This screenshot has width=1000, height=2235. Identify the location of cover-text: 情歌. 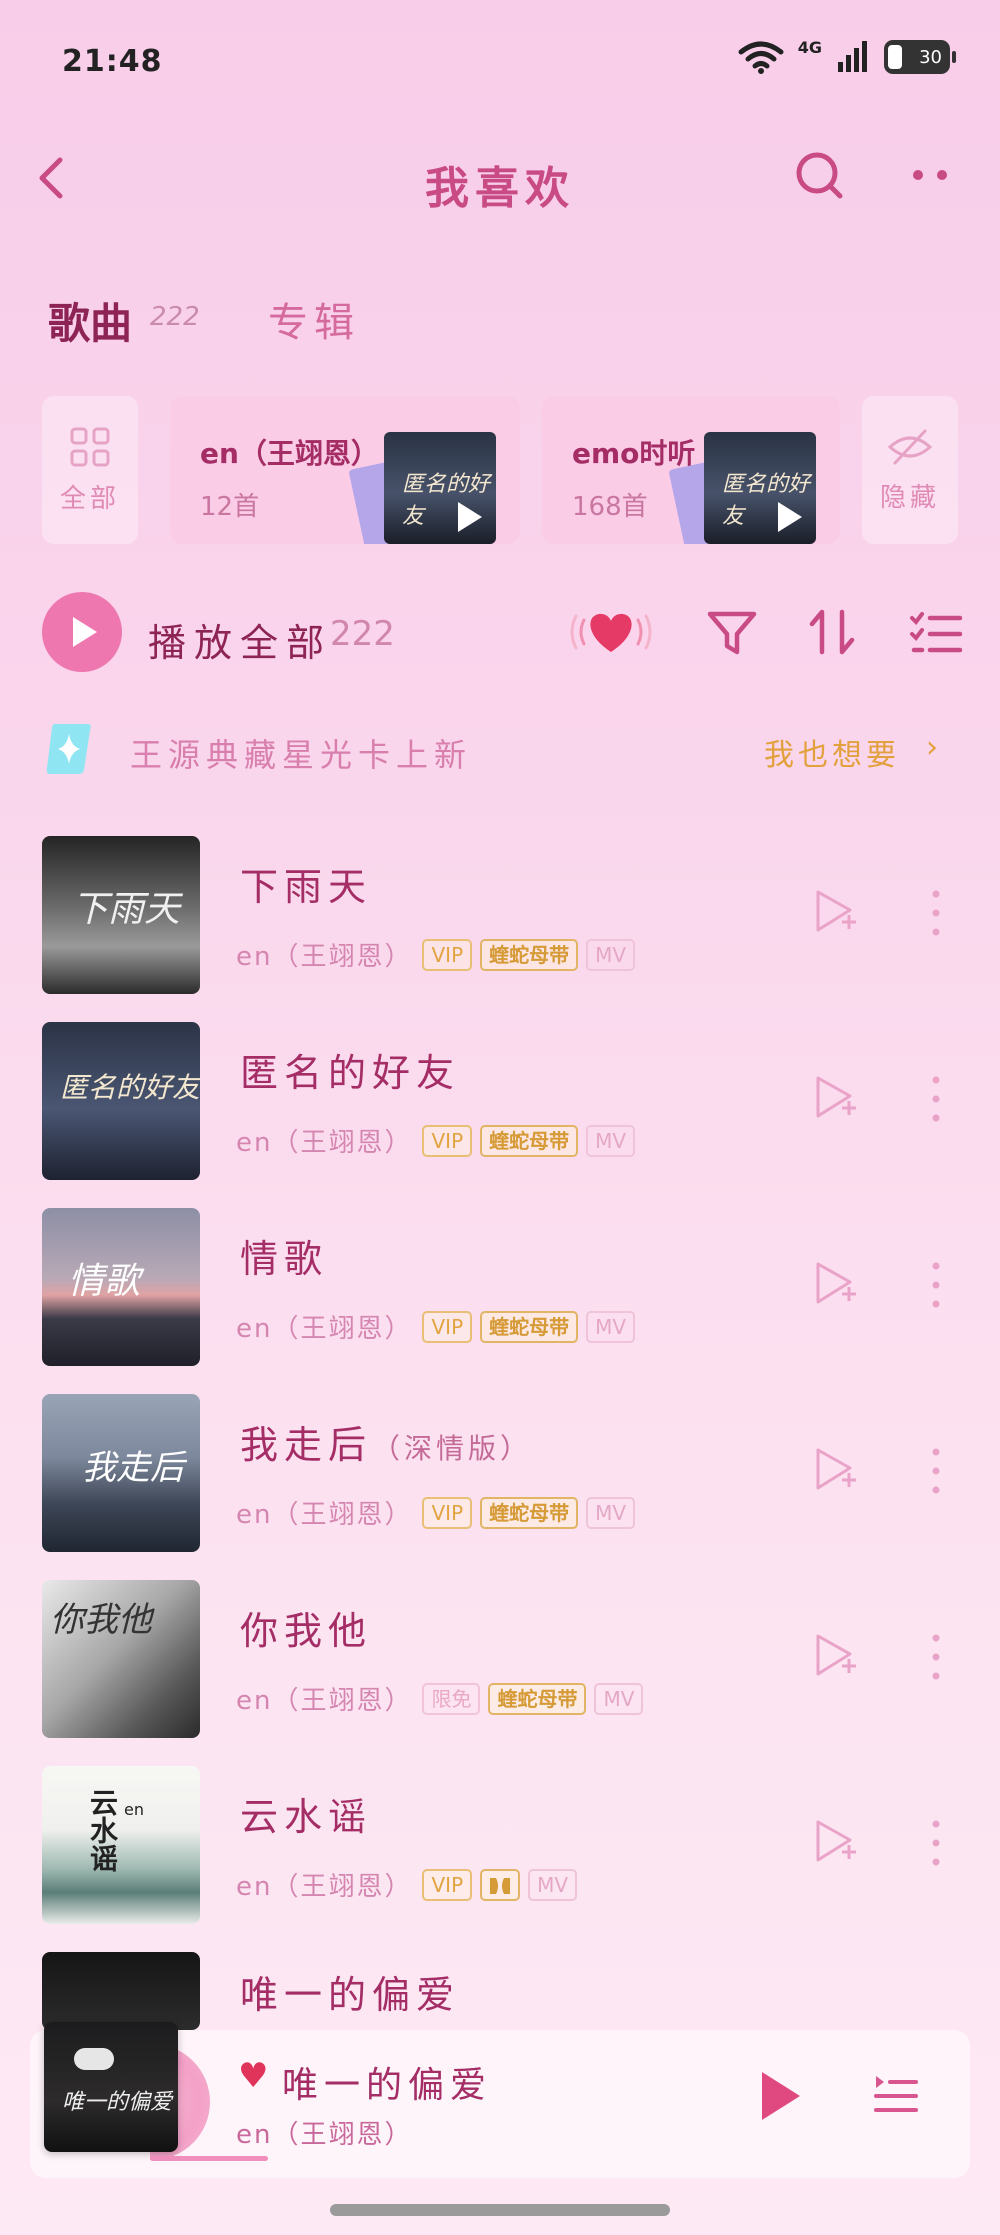
(104, 1281).